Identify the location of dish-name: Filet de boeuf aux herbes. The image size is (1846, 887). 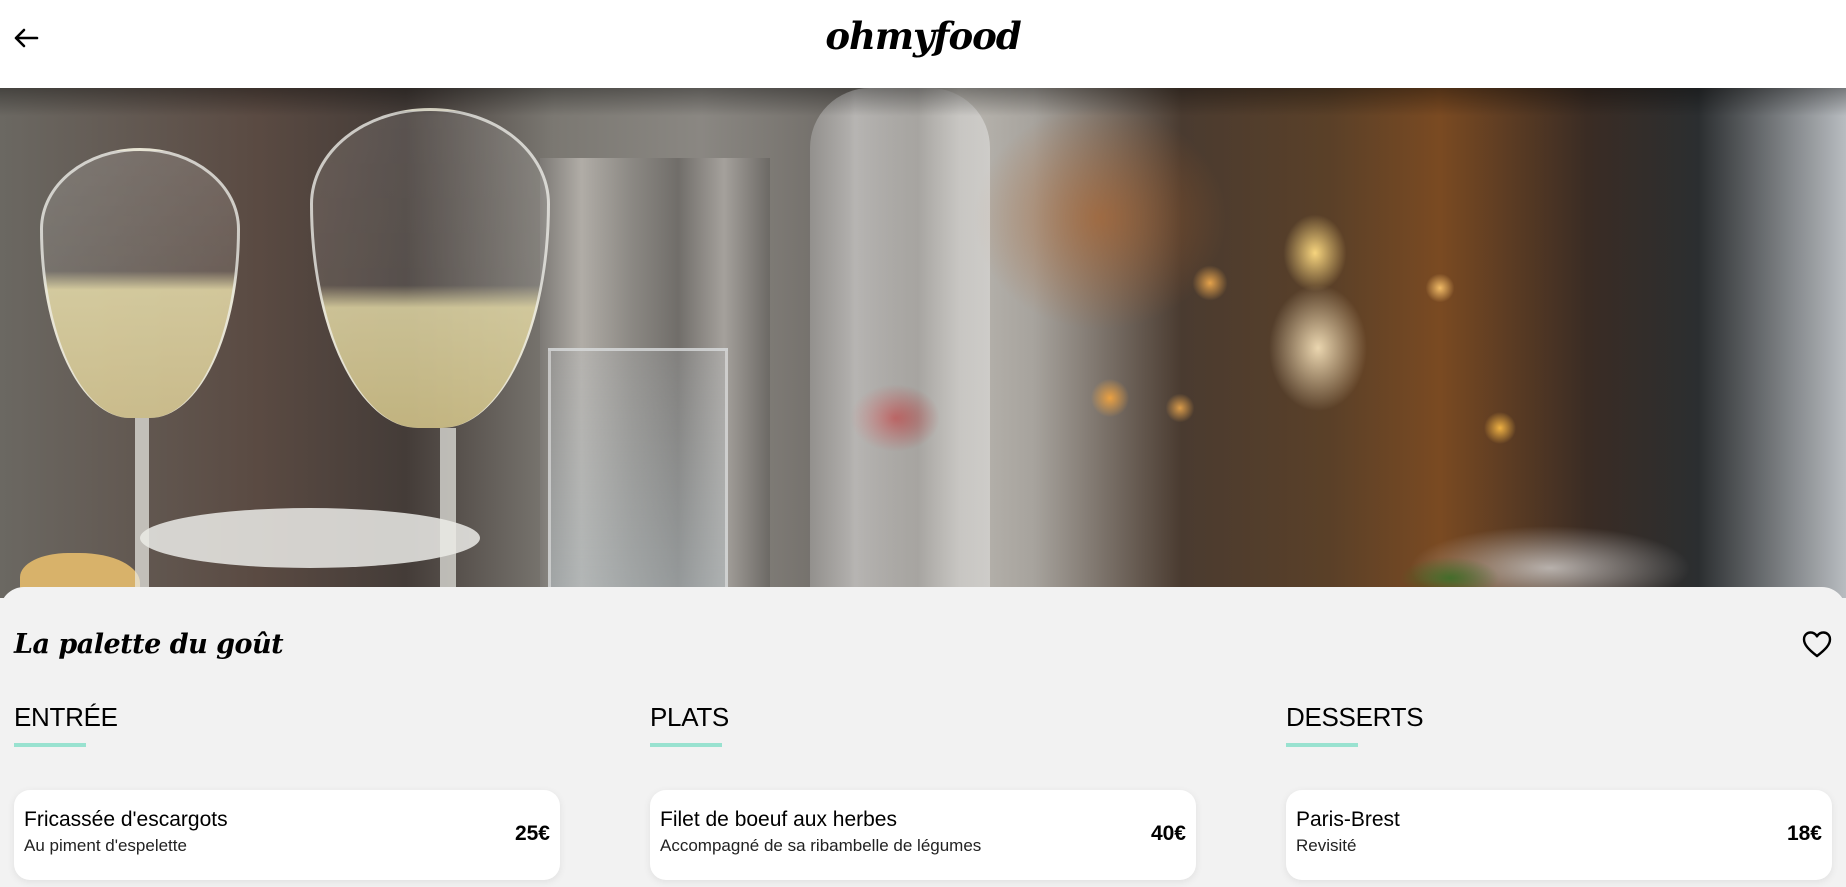
(778, 819).